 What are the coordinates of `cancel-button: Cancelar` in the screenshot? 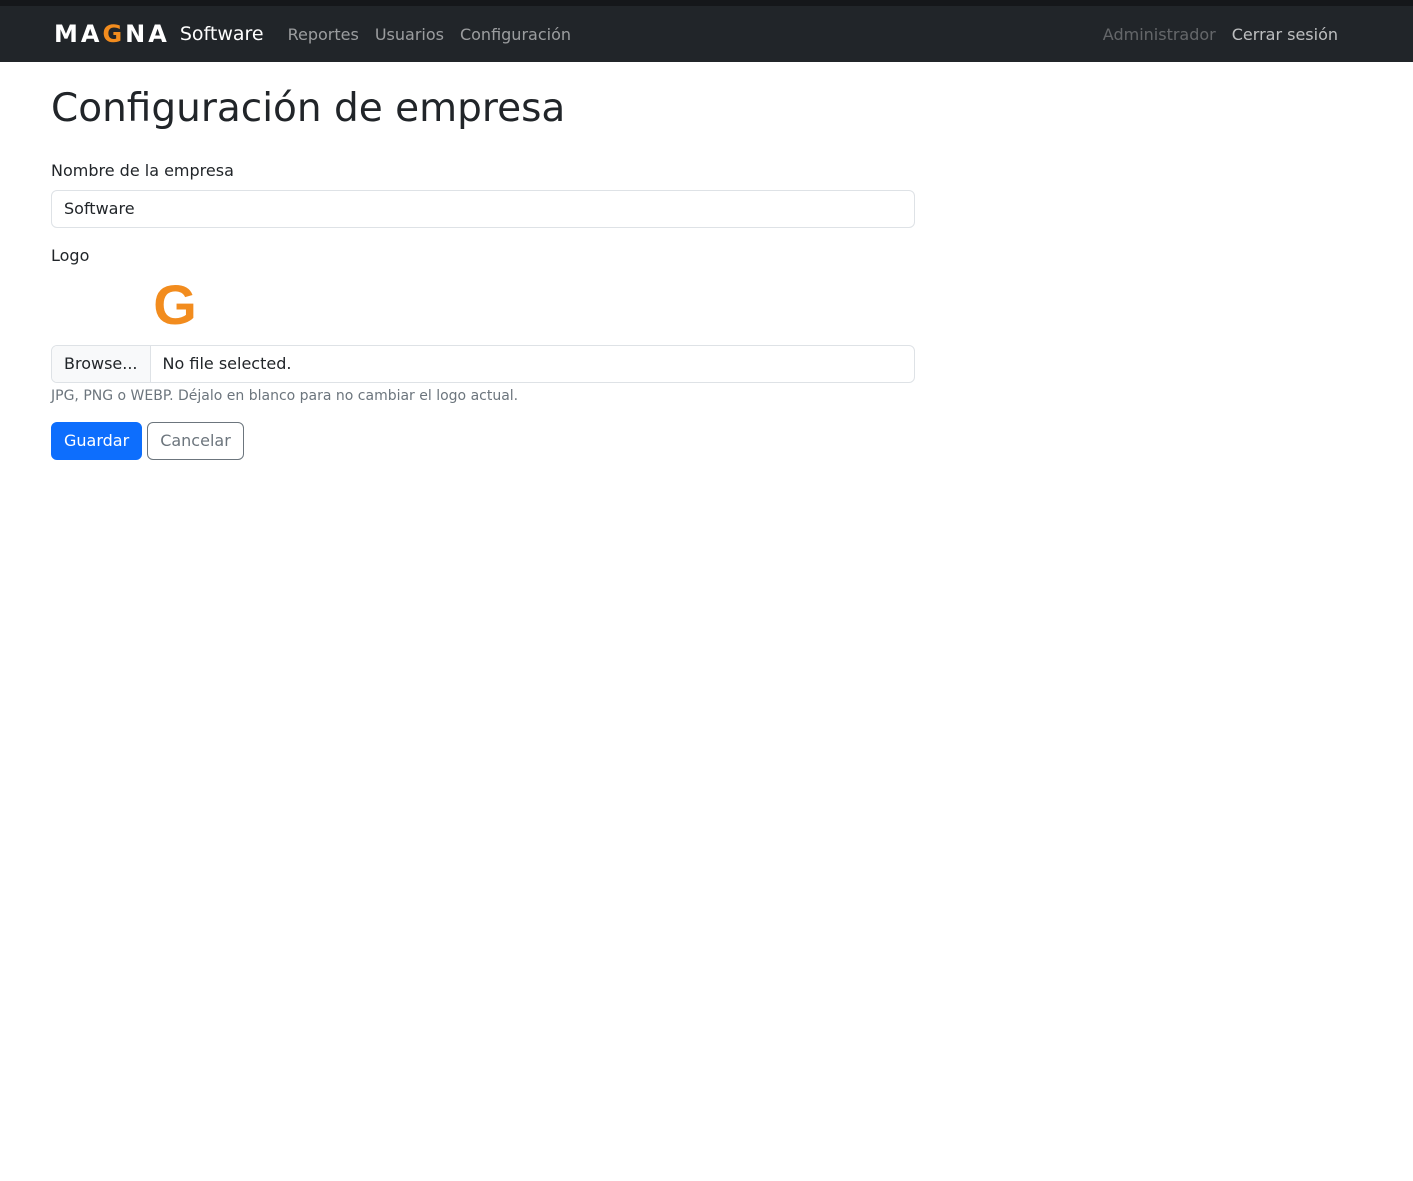 It's located at (195, 440).